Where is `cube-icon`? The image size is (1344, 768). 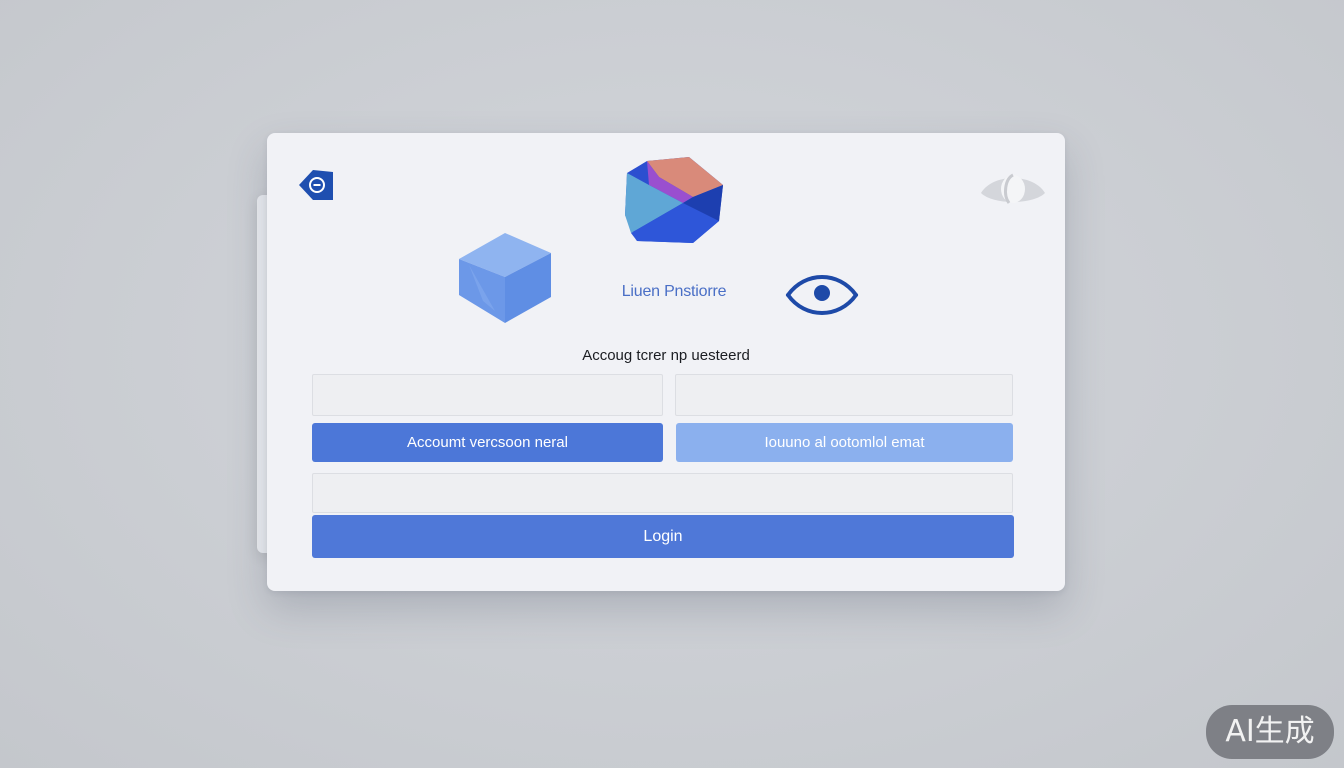
cube-icon is located at coordinates (505, 278).